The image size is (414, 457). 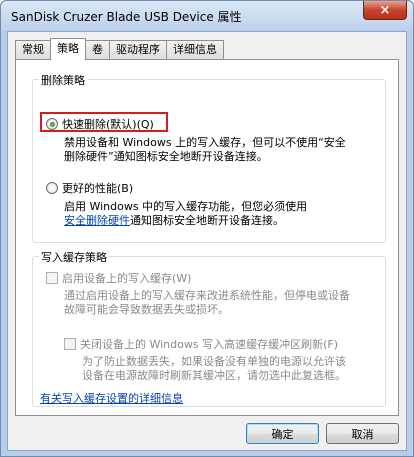 I want to click on better-performance-desc-1: 启用 Windows 中的写入缓存功能，但您必须使用, so click(x=186, y=206).